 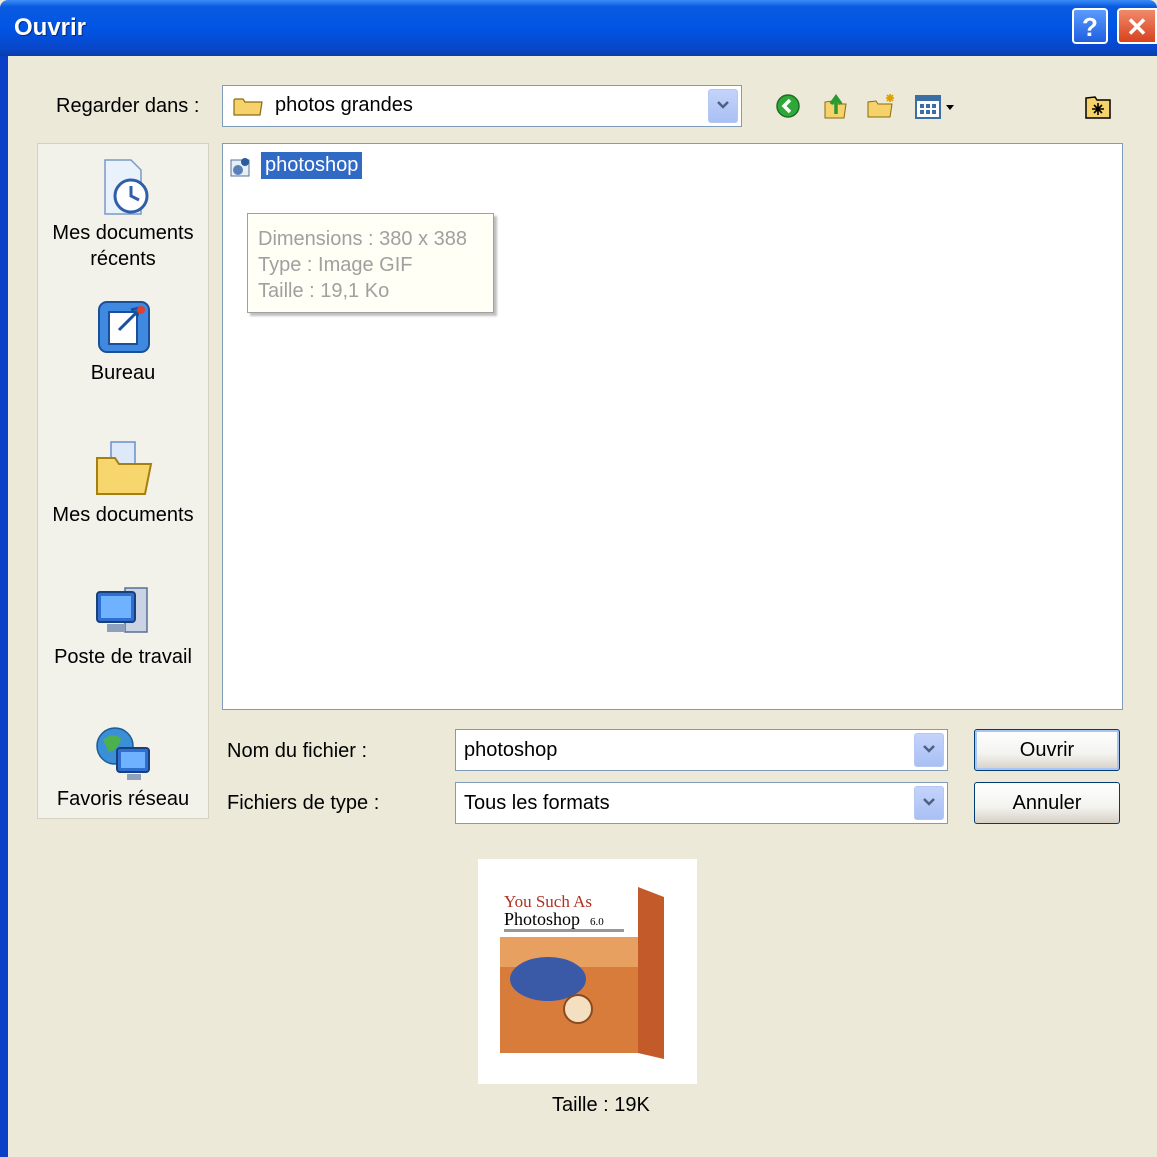 What do you see at coordinates (1098, 106) in the screenshot?
I see `desktop-shortcut-icon` at bounding box center [1098, 106].